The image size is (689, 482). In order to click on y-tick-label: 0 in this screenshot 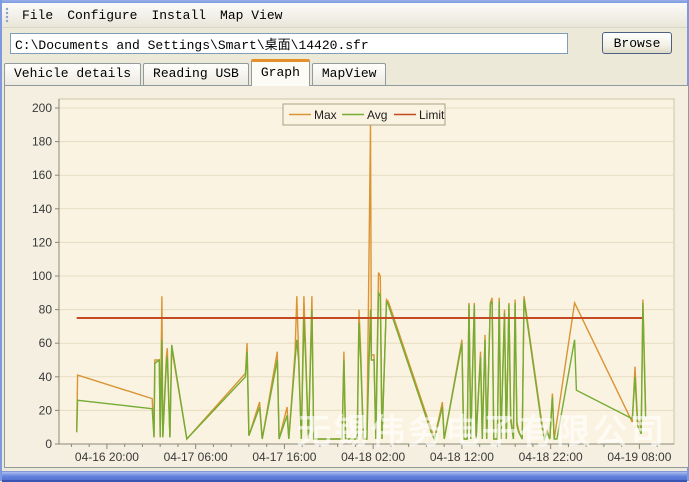, I will do `click(48, 444)`.